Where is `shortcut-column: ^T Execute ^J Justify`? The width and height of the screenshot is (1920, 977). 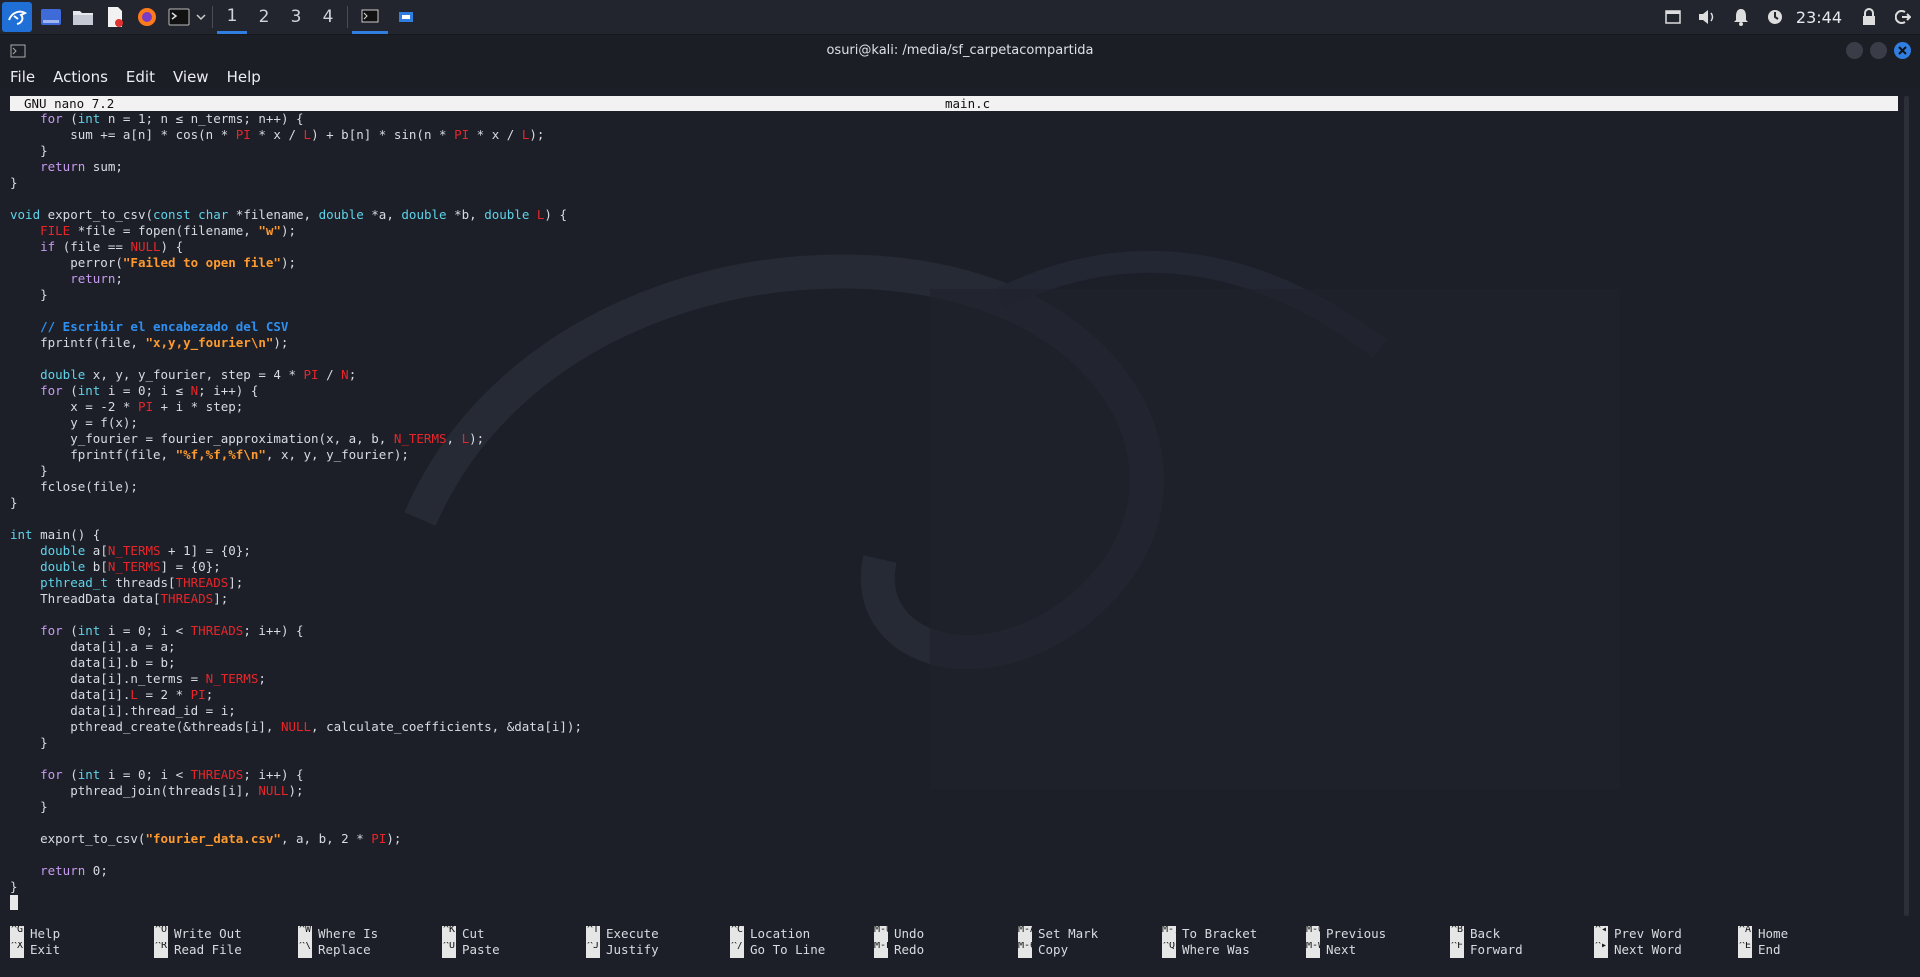
shortcut-column: ^T Execute ^J Justify is located at coordinates (658, 942).